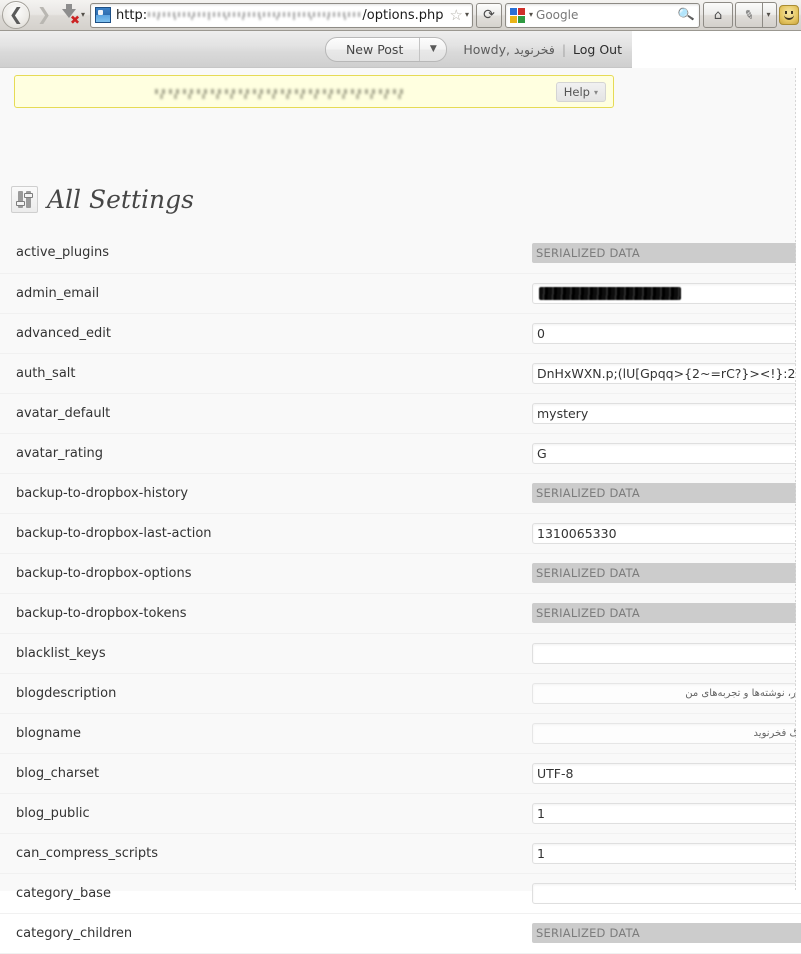 Image resolution: width=801 pixels, height=954 pixels. I want to click on forward-button: ❯, so click(44, 15).